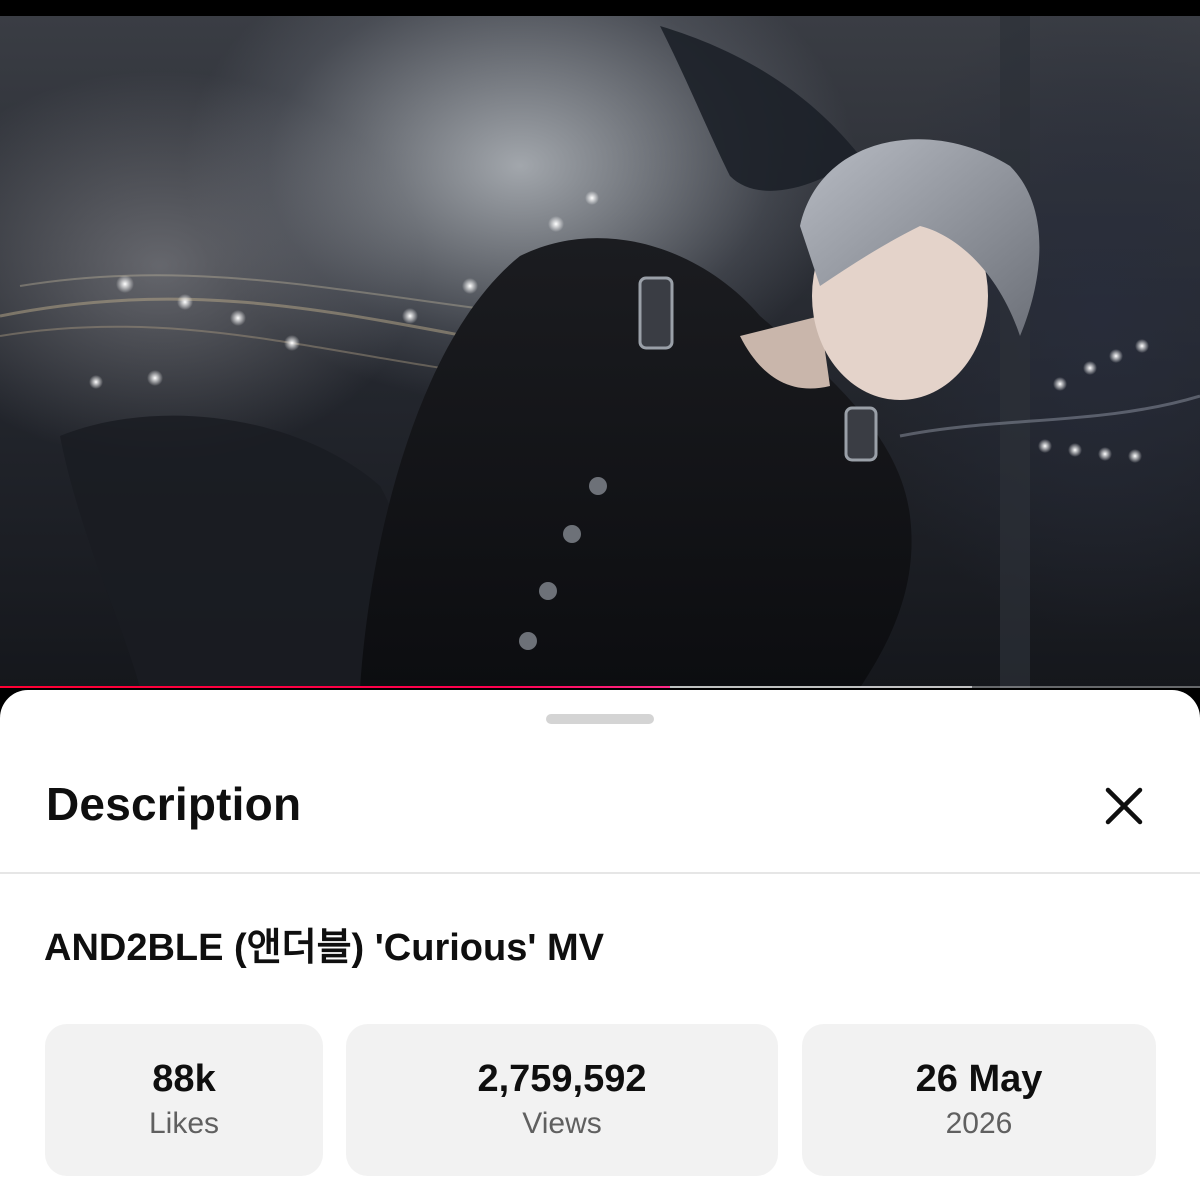  I want to click on date-day-month: 26 May, so click(979, 1079).